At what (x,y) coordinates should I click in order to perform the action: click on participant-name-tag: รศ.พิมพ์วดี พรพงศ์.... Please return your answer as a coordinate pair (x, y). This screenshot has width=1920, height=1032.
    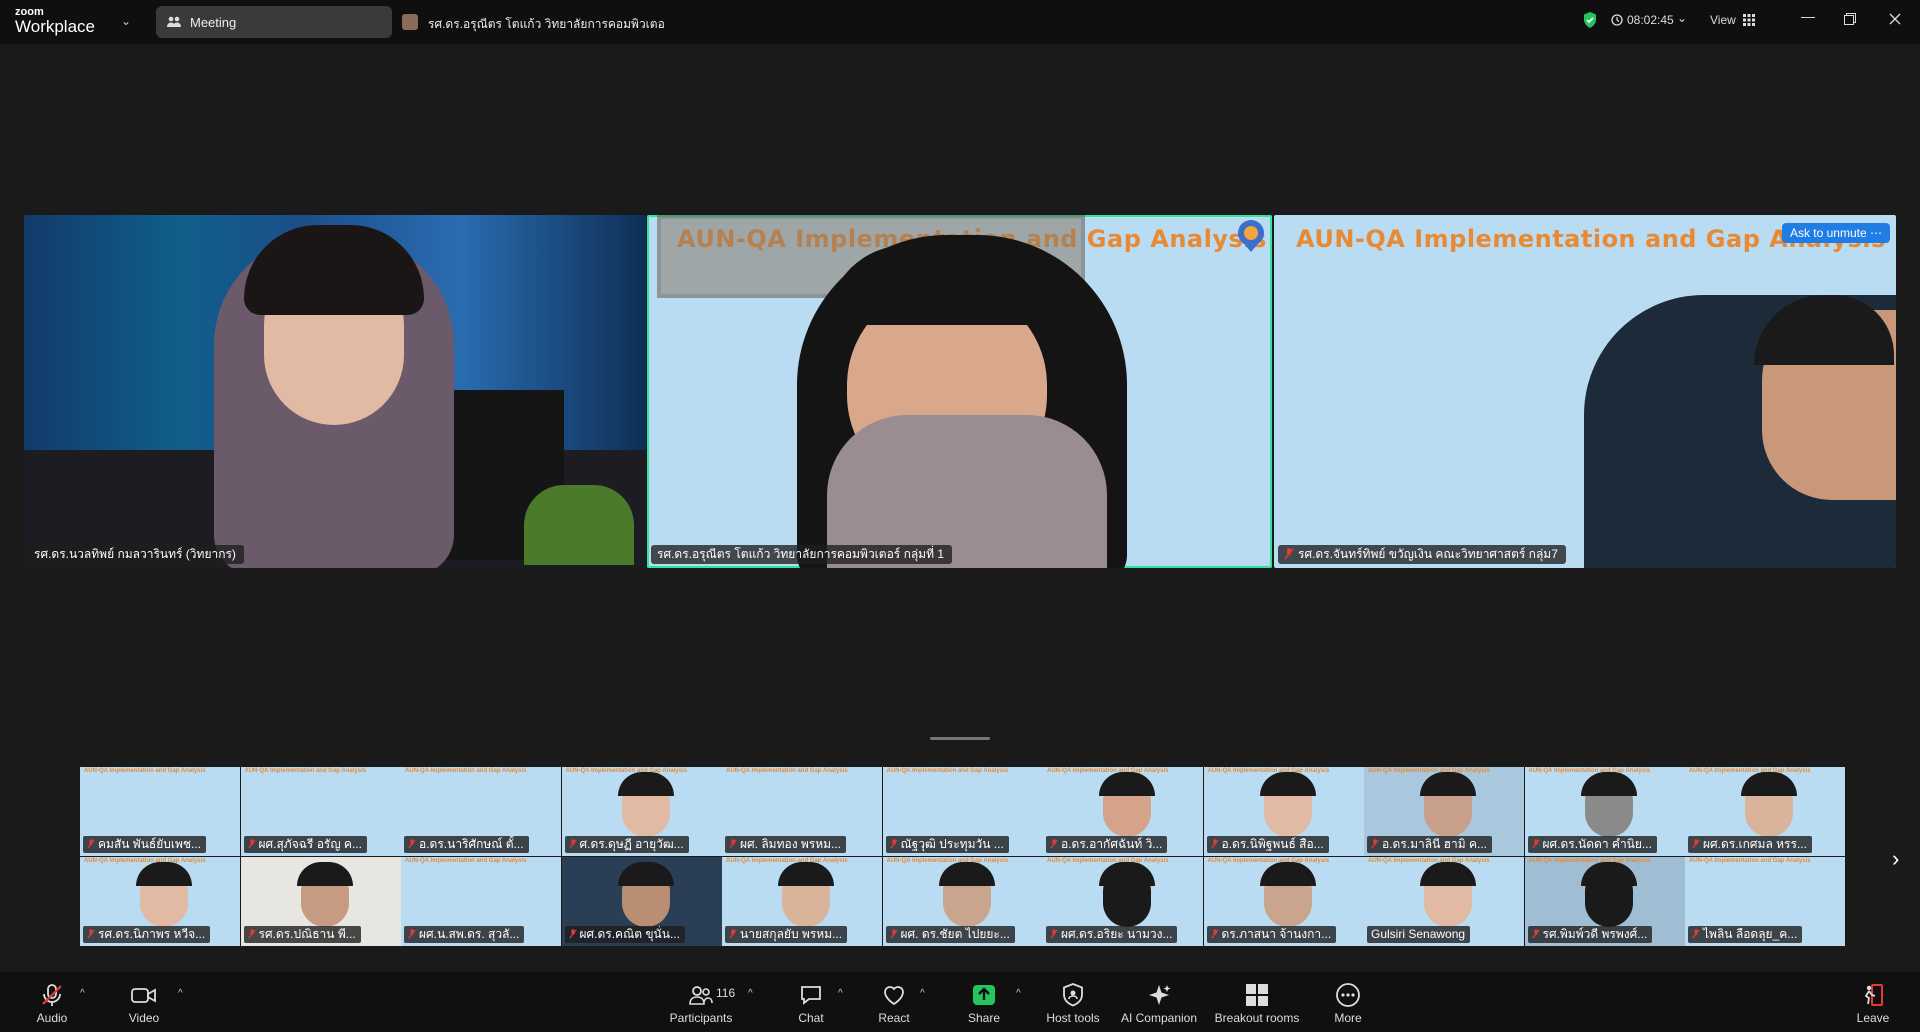
    Looking at the image, I should click on (1590, 934).